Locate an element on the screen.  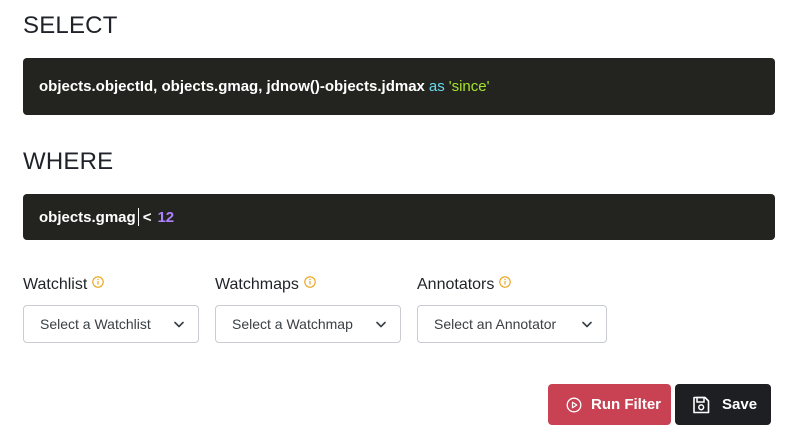
play-circle-icon is located at coordinates (574, 404).